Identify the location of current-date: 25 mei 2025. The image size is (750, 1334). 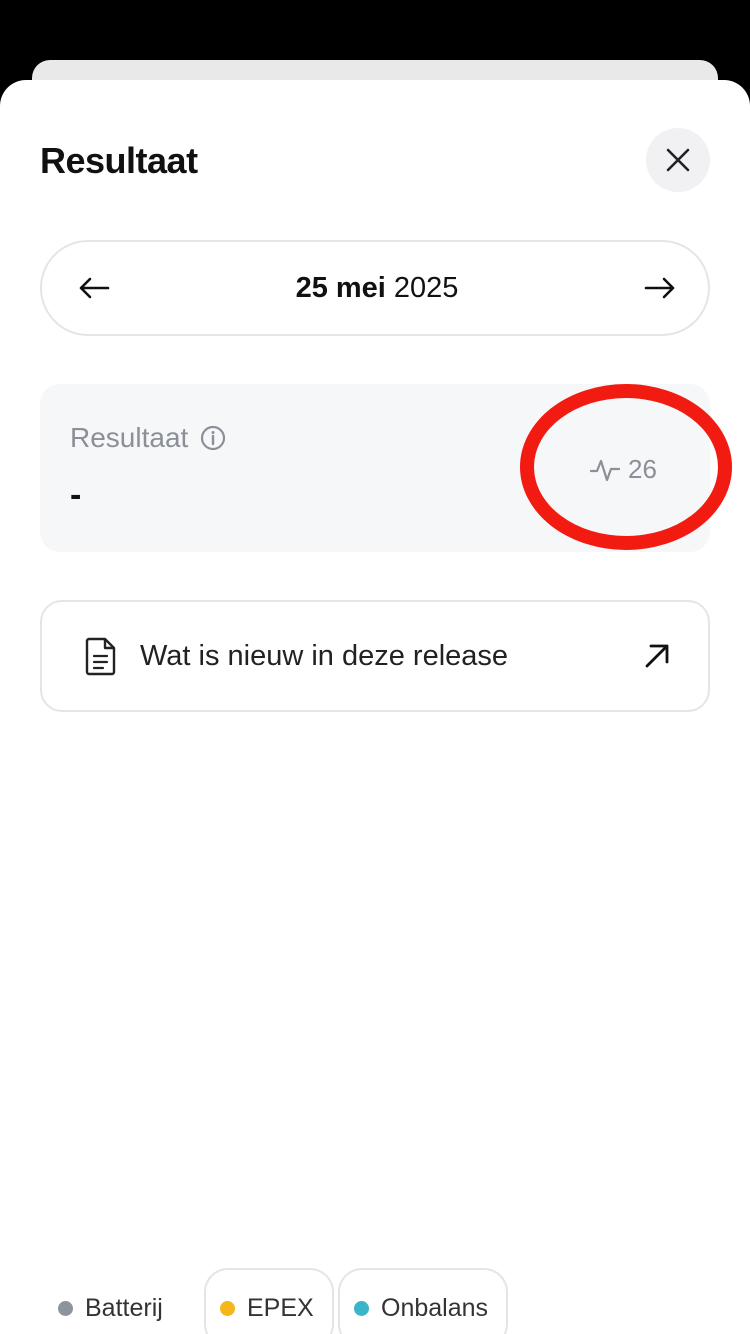
(377, 288).